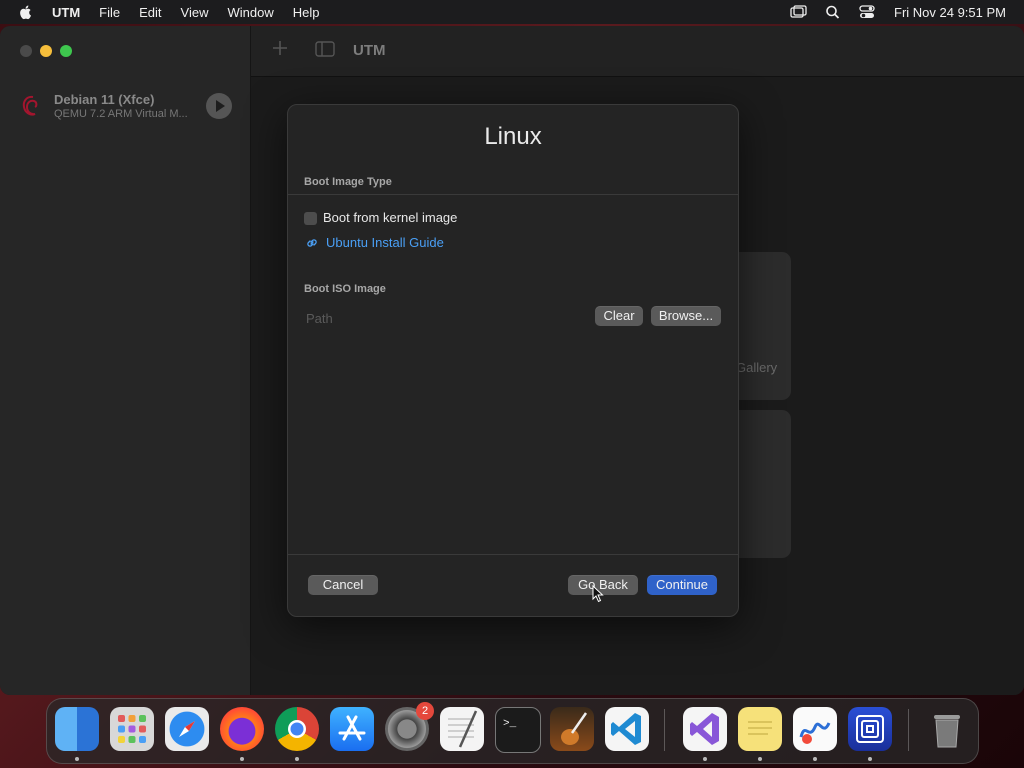 The image size is (1024, 768). Describe the element at coordinates (760, 729) in the screenshot. I see `stickies-icon` at that location.